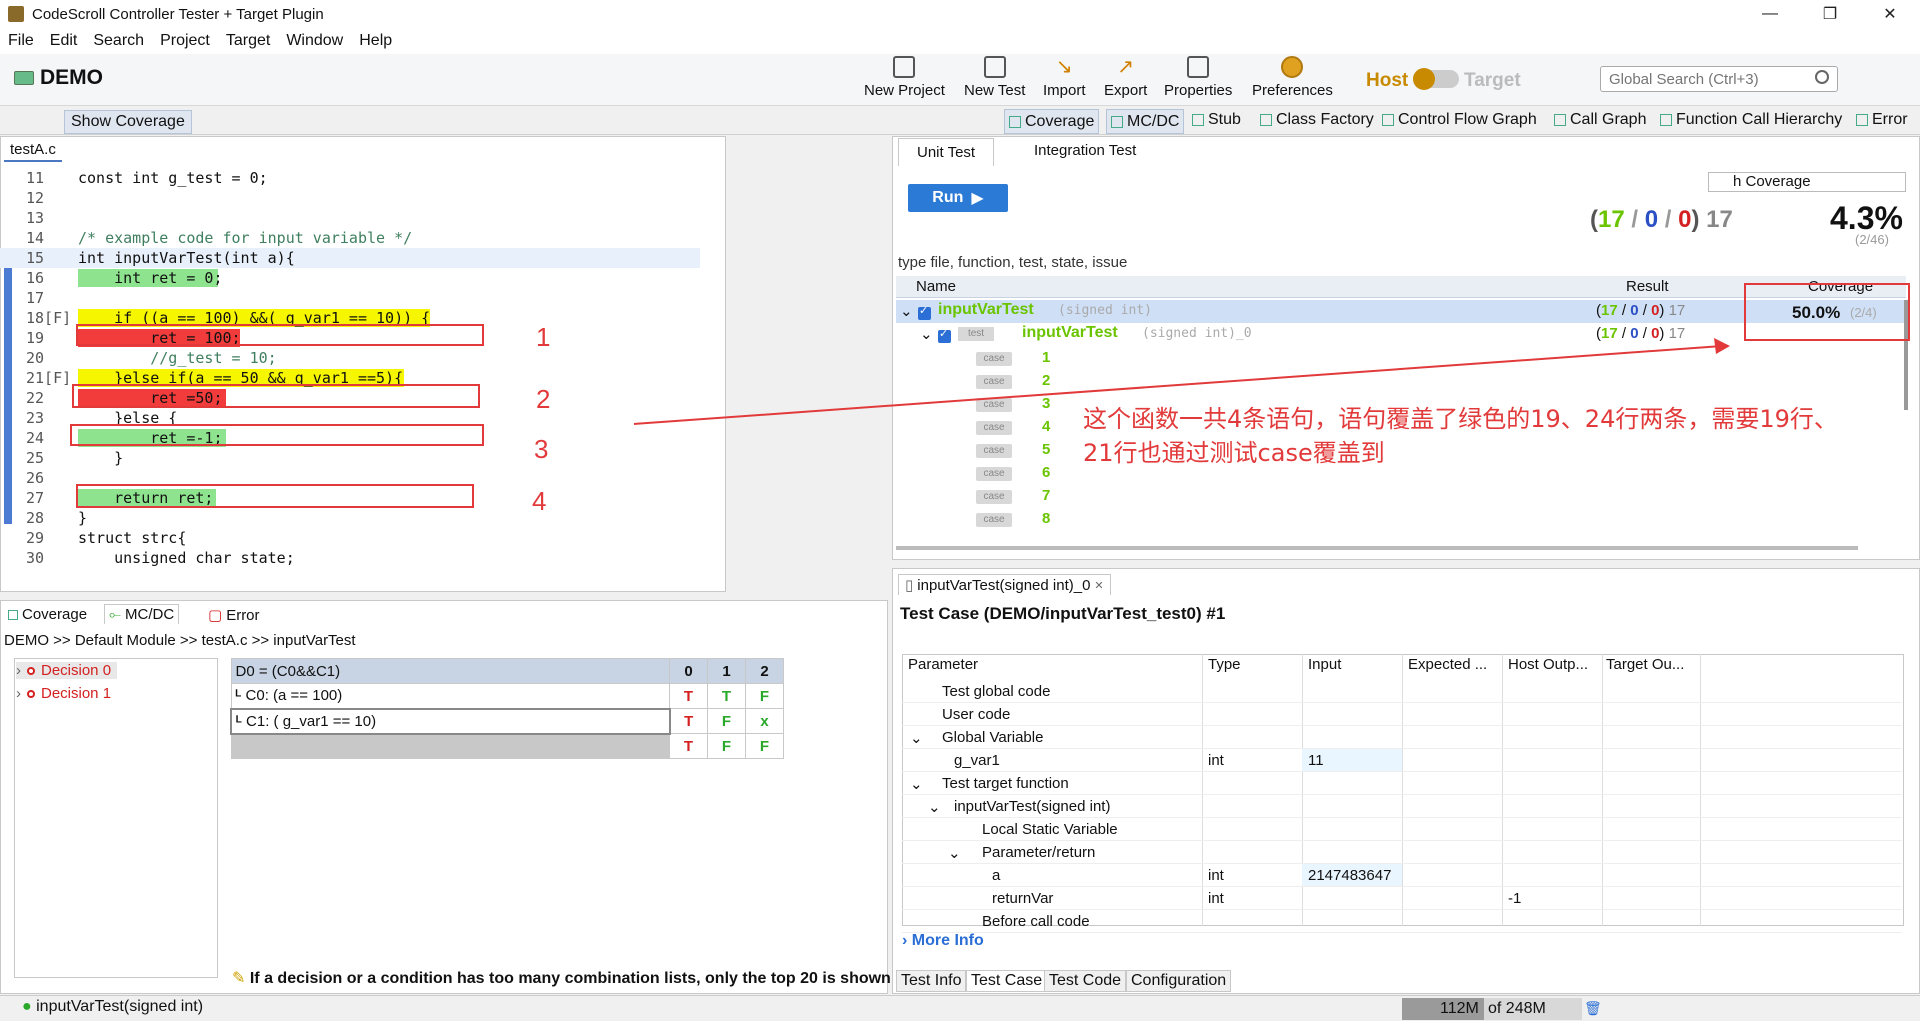 This screenshot has height=1021, width=1920. Describe the element at coordinates (1770, 14) in the screenshot. I see `minimize-button: —` at that location.